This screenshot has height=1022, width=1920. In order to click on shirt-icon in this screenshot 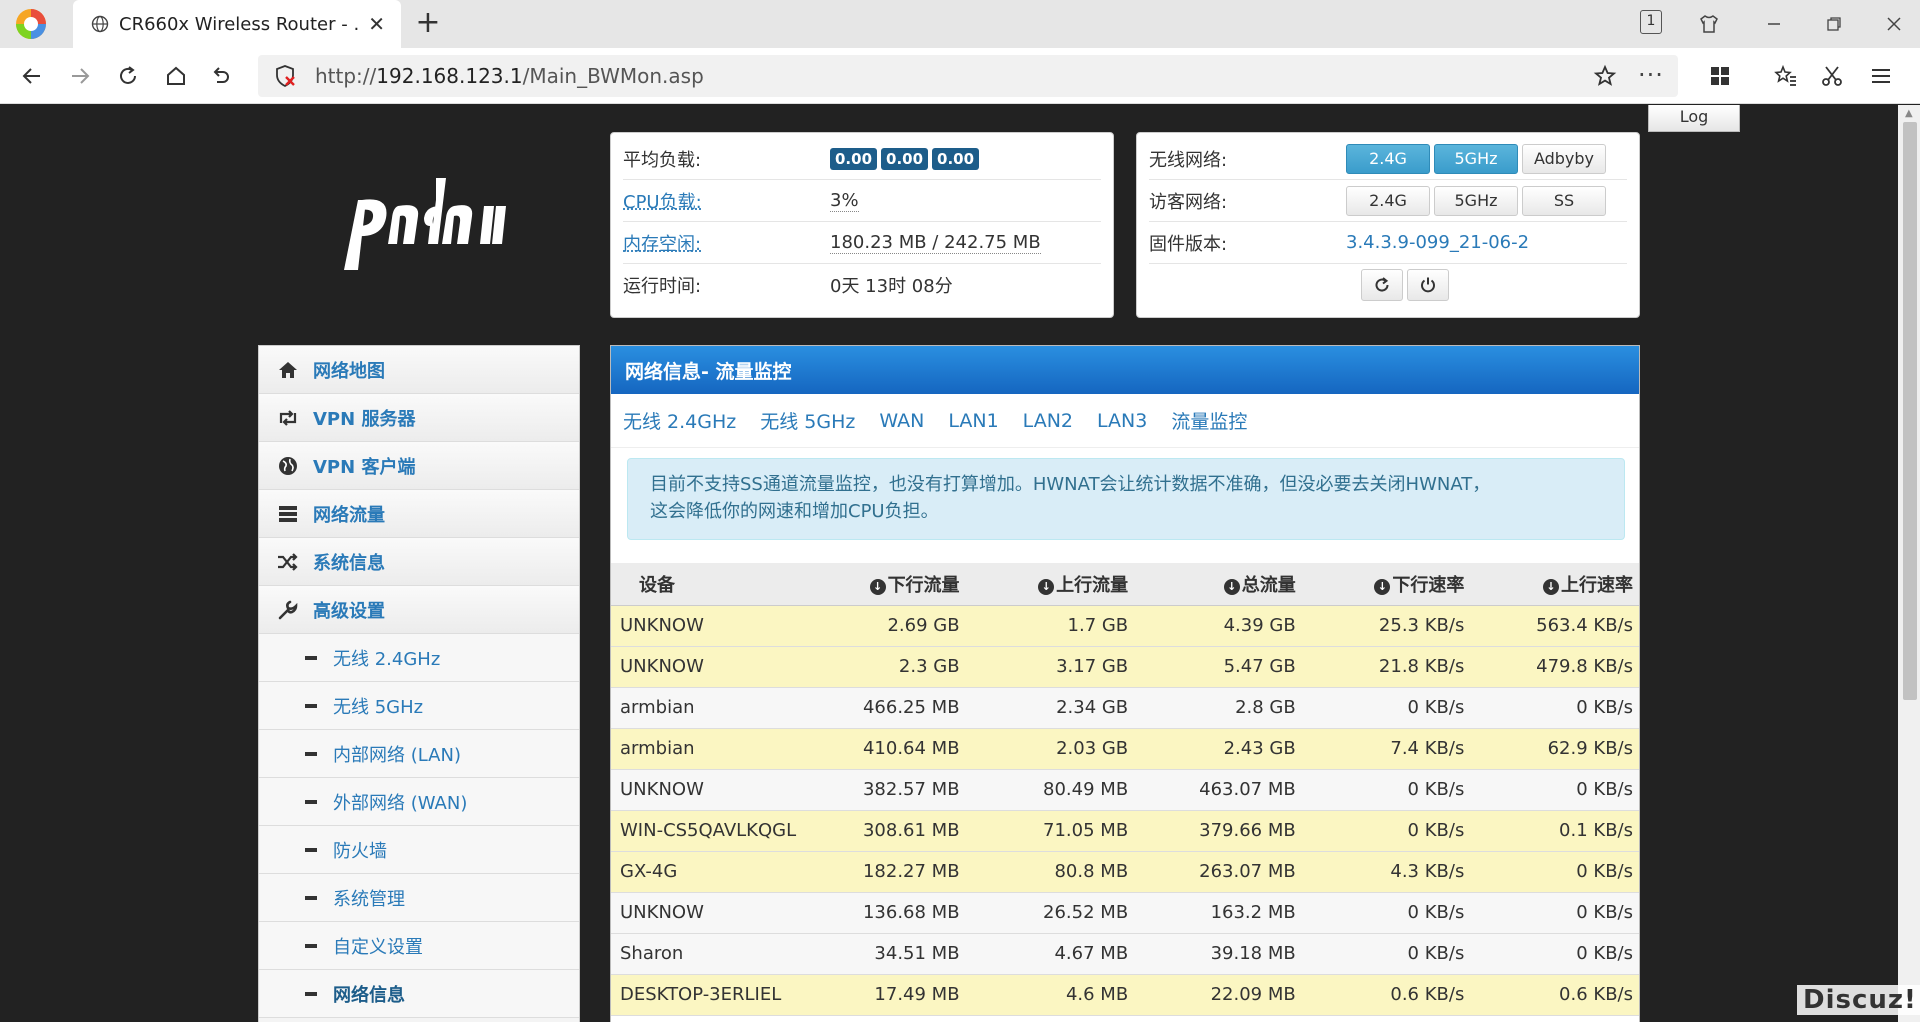, I will do `click(1709, 24)`.